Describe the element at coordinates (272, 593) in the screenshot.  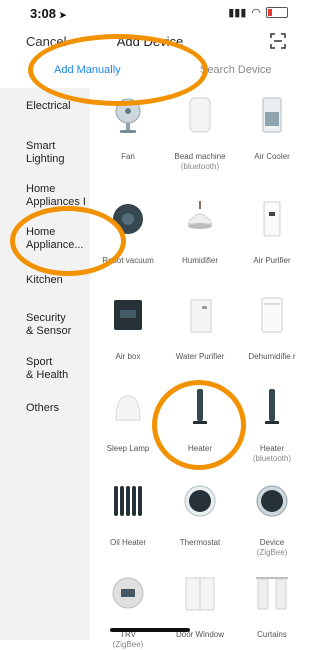
I see `curtains-icon` at that location.